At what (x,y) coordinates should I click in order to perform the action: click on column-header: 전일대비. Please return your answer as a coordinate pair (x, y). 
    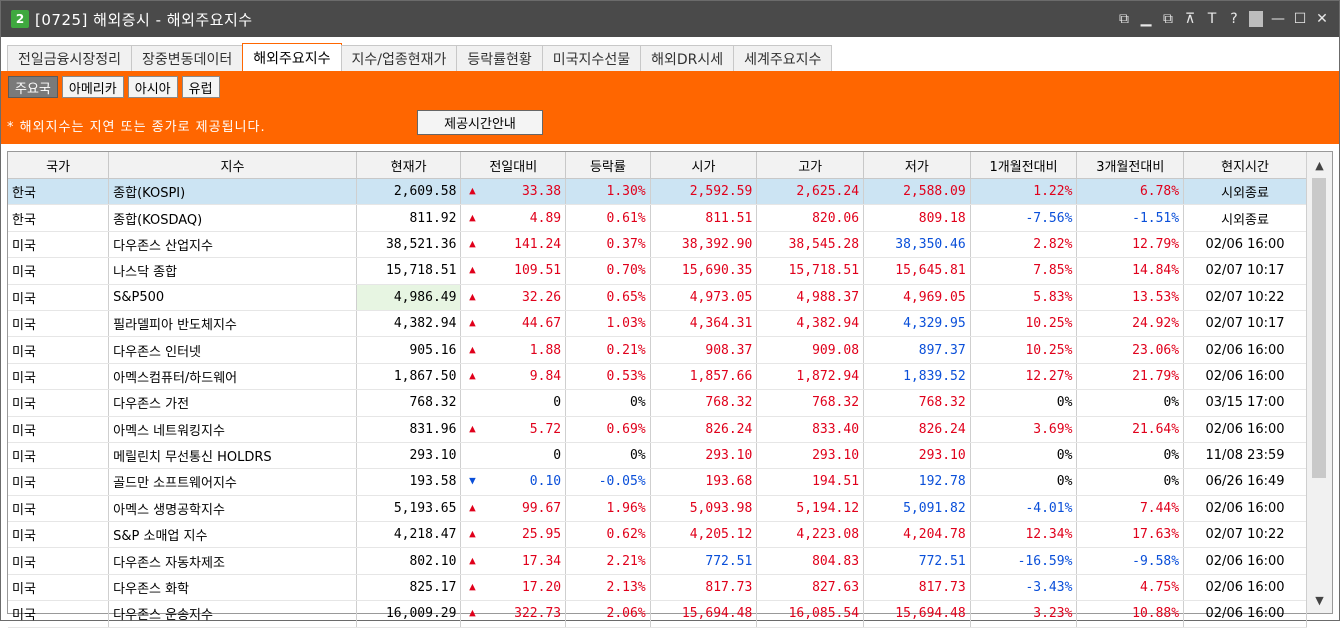
    Looking at the image, I should click on (513, 165).